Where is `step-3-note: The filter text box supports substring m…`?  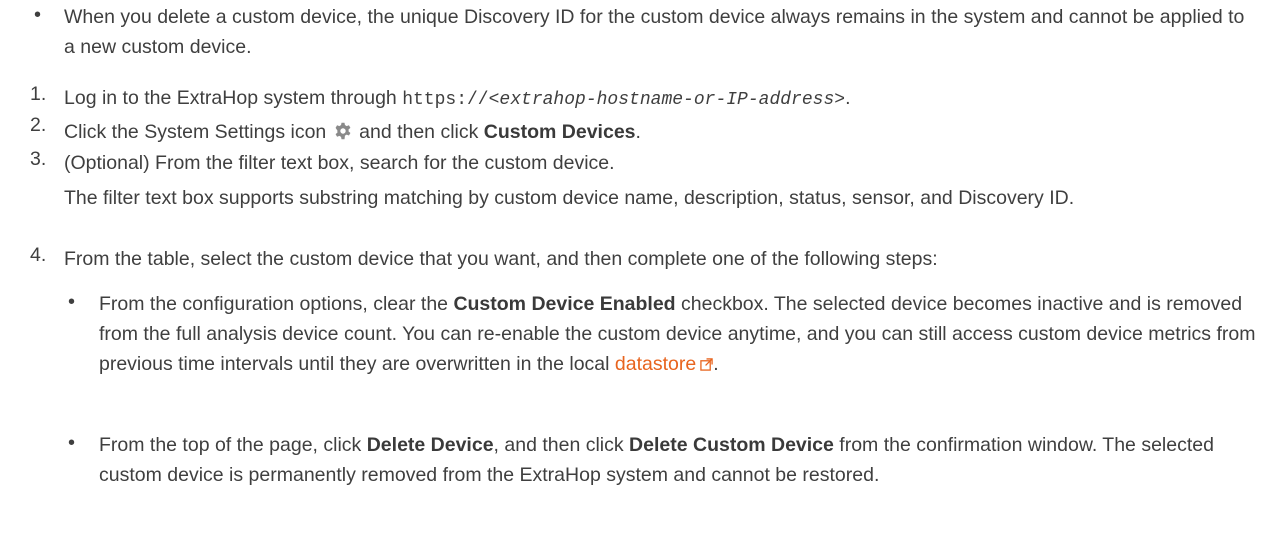
step-3-note: The filter text box supports substring m… is located at coordinates (569, 198).